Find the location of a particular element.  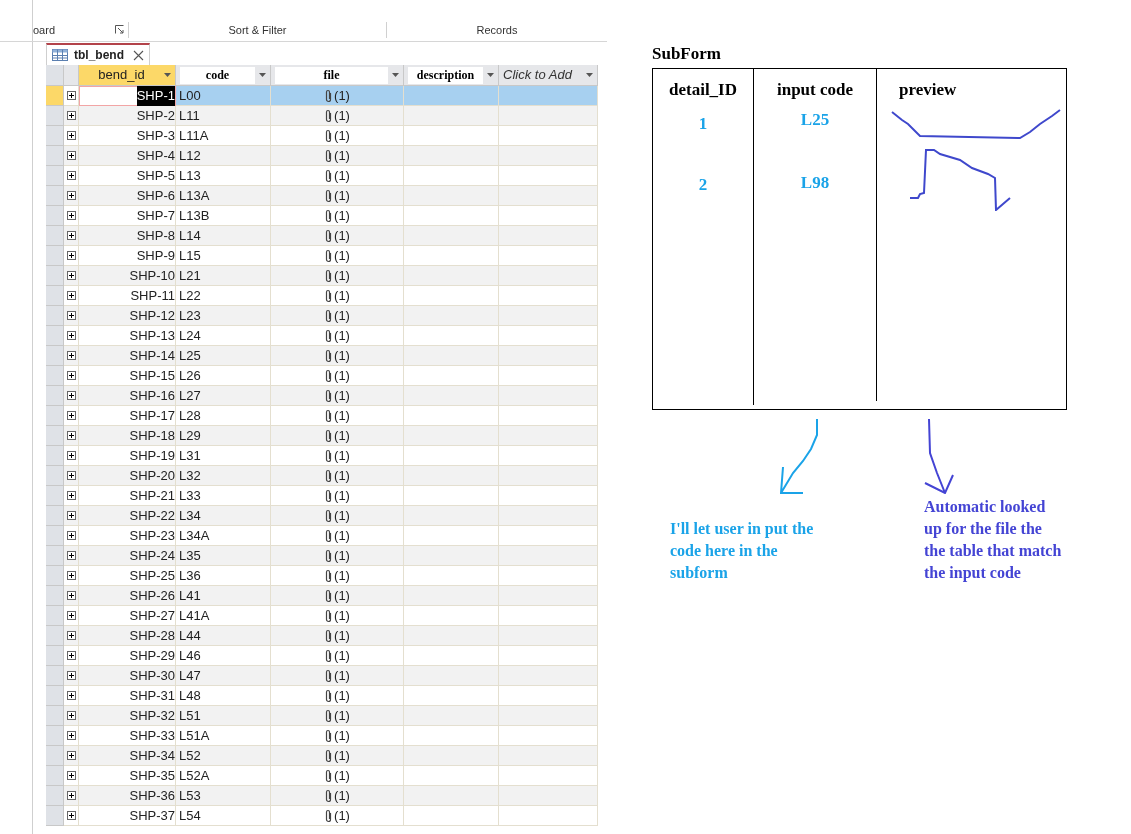

column-header: Click to Add is located at coordinates (548, 75).